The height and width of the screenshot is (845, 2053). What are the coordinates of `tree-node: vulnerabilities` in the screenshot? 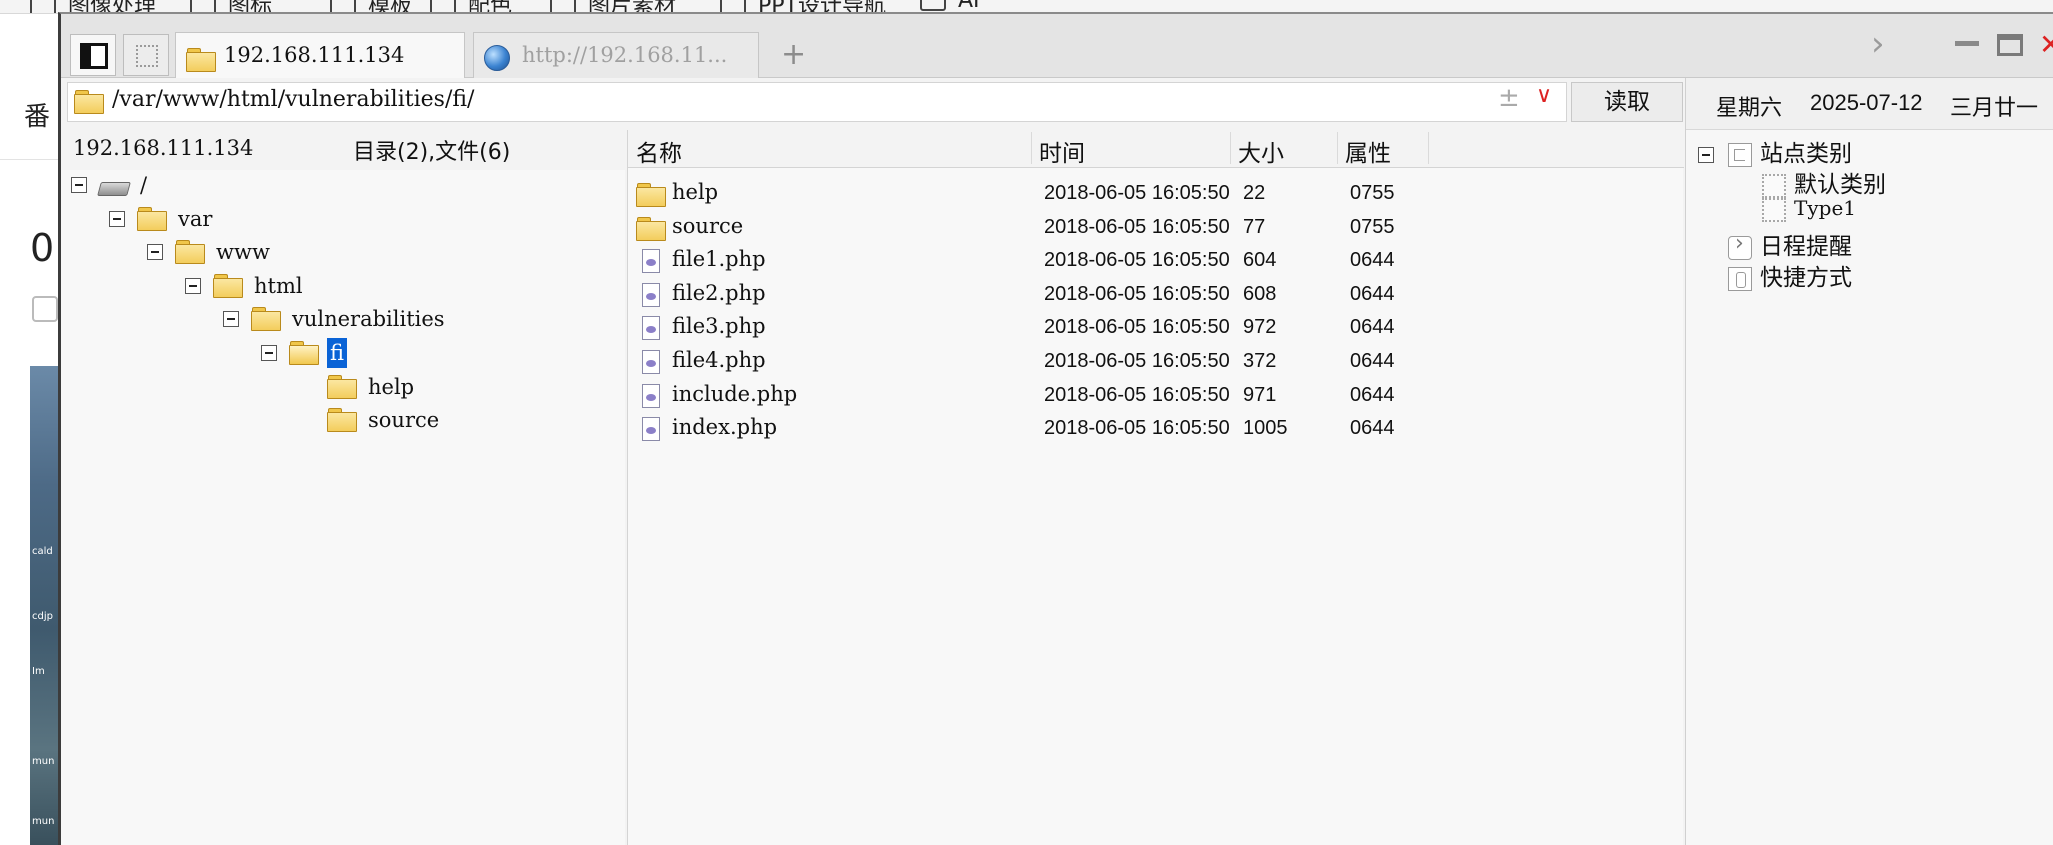 It's located at (341, 319).